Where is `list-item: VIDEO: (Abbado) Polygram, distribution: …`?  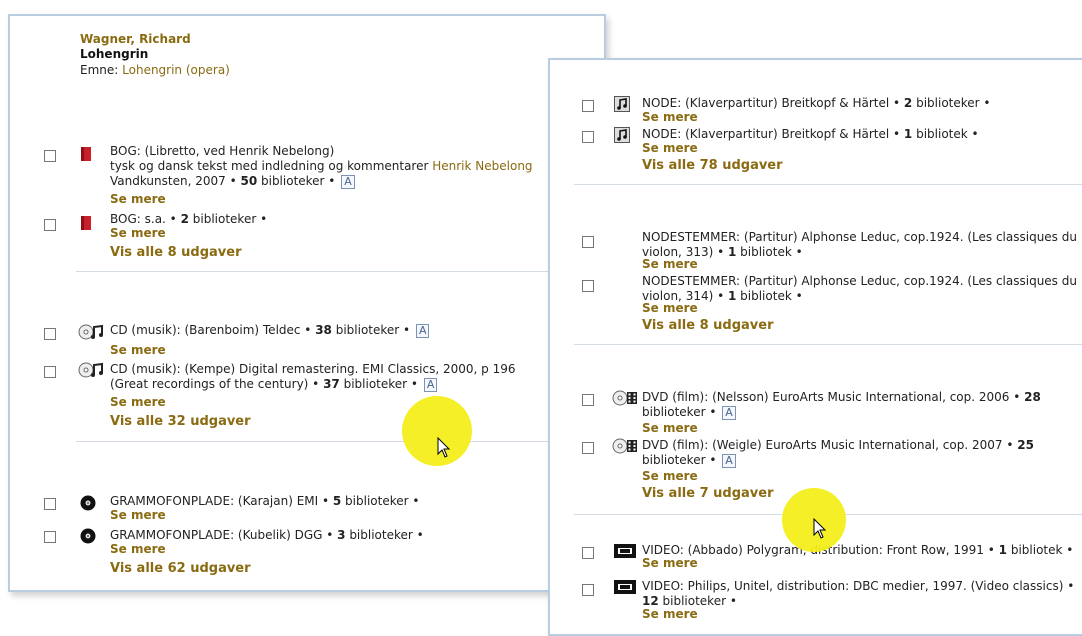 list-item: VIDEO: (Abbado) Polygram, distribution: … is located at coordinates (857, 550).